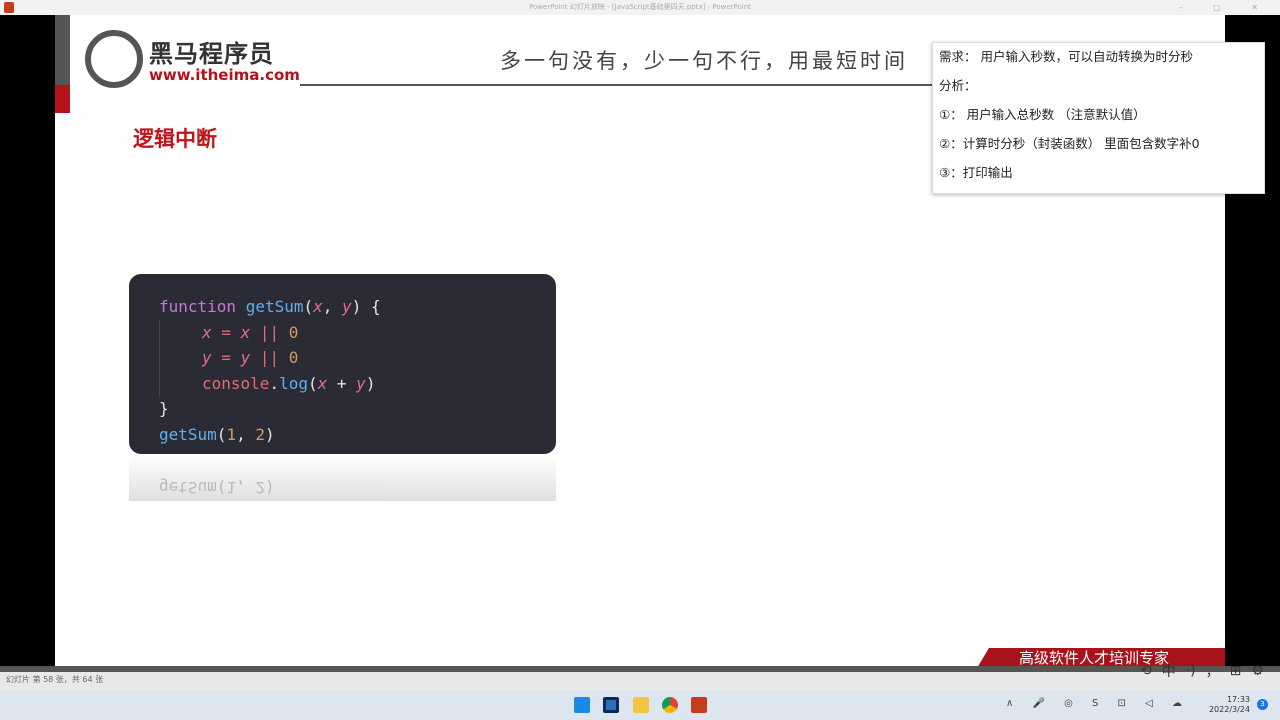 Image resolution: width=1280 pixels, height=720 pixels. What do you see at coordinates (1069, 143) in the screenshot?
I see `note-line: ②：计算时分秒（封装函数） 里面包含数字补0` at bounding box center [1069, 143].